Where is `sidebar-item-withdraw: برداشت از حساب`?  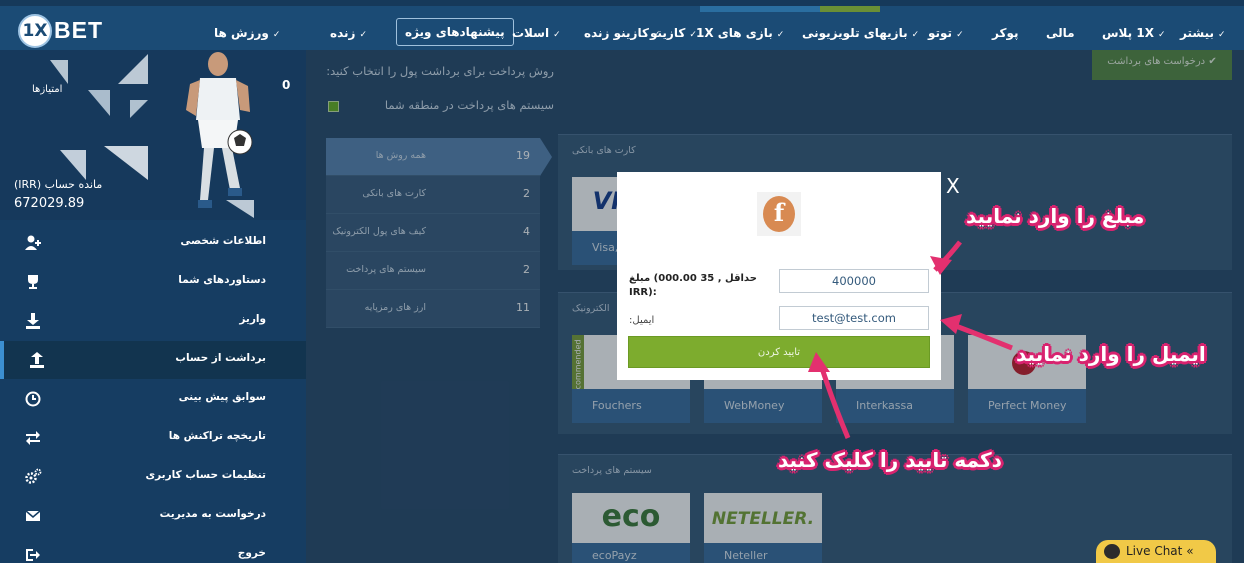 sidebar-item-withdraw: برداشت از حساب is located at coordinates (153, 360).